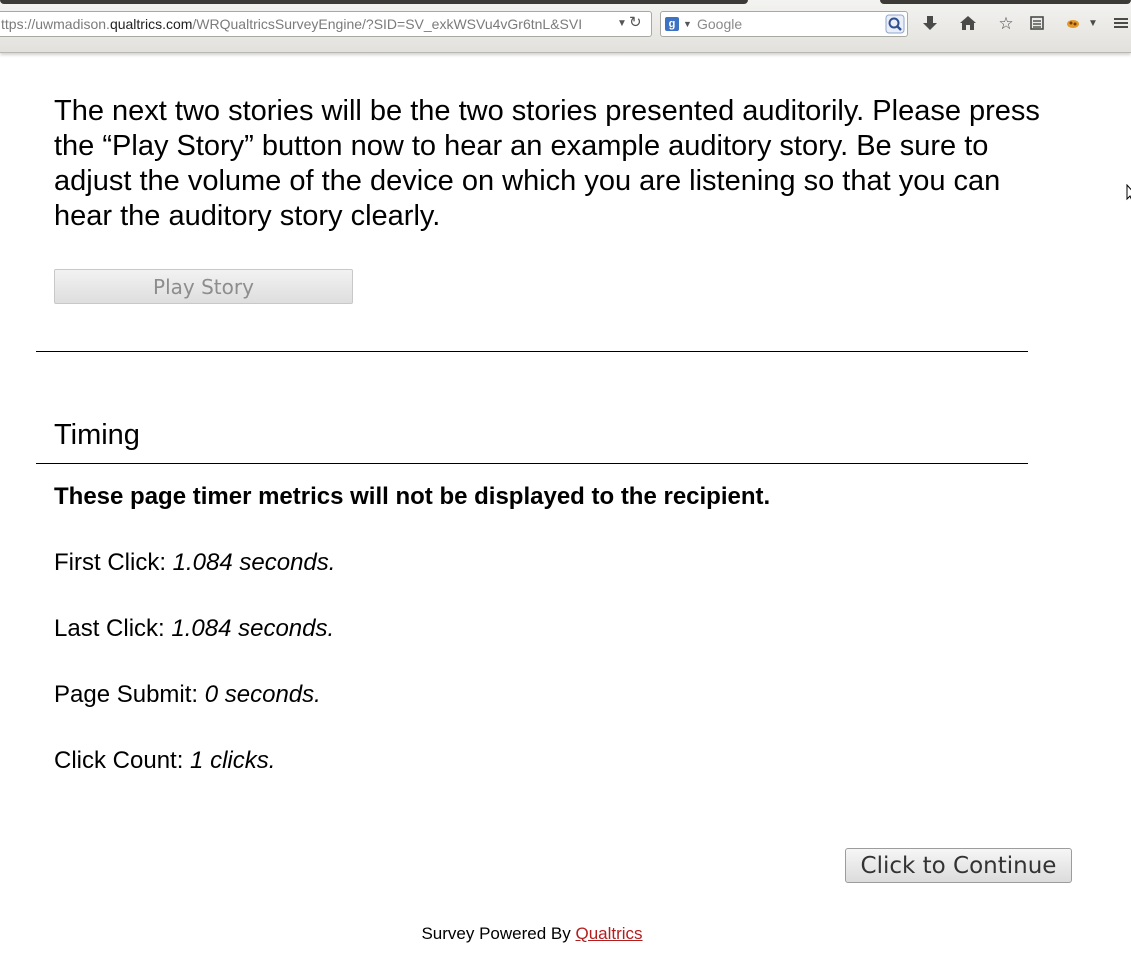 The image size is (1131, 969). What do you see at coordinates (1128, 192) in the screenshot?
I see `mouse-cursor-icon` at bounding box center [1128, 192].